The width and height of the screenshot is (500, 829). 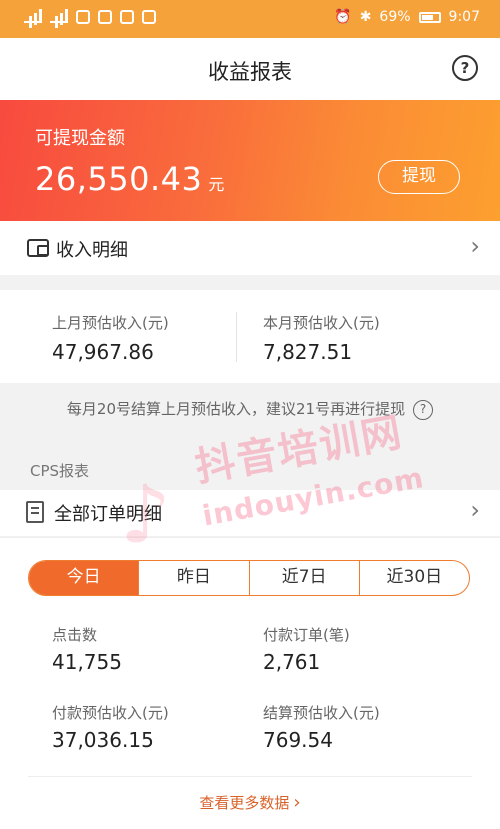 What do you see at coordinates (250, 336) in the screenshot?
I see `monthly-summary: 上月预估收入(元) 47,967.86 本月预估收入(元) 7,827.51` at bounding box center [250, 336].